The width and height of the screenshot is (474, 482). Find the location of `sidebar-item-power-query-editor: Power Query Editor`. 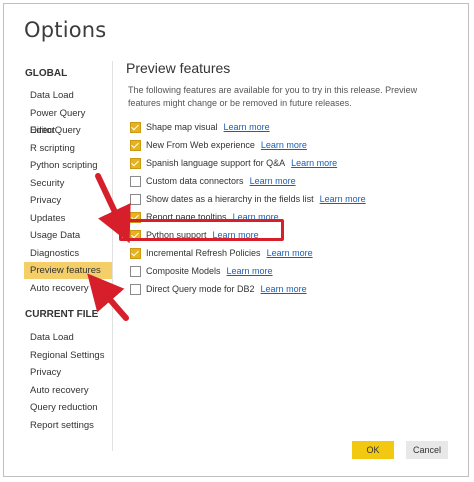

sidebar-item-power-query-editor: Power Query Editor is located at coordinates (68, 120).